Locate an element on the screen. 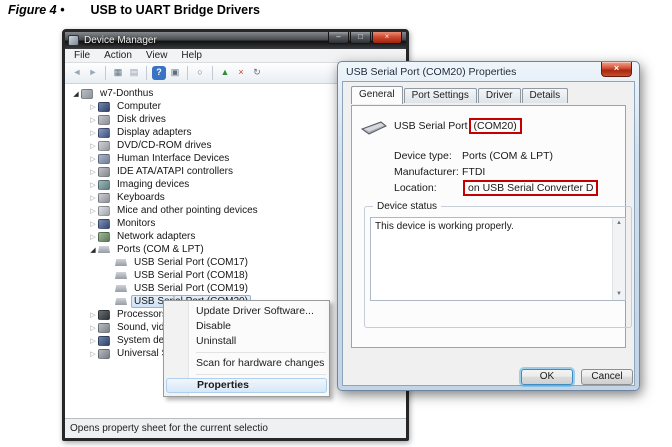 This screenshot has width=672, height=447. processor-icon is located at coordinates (104, 314).